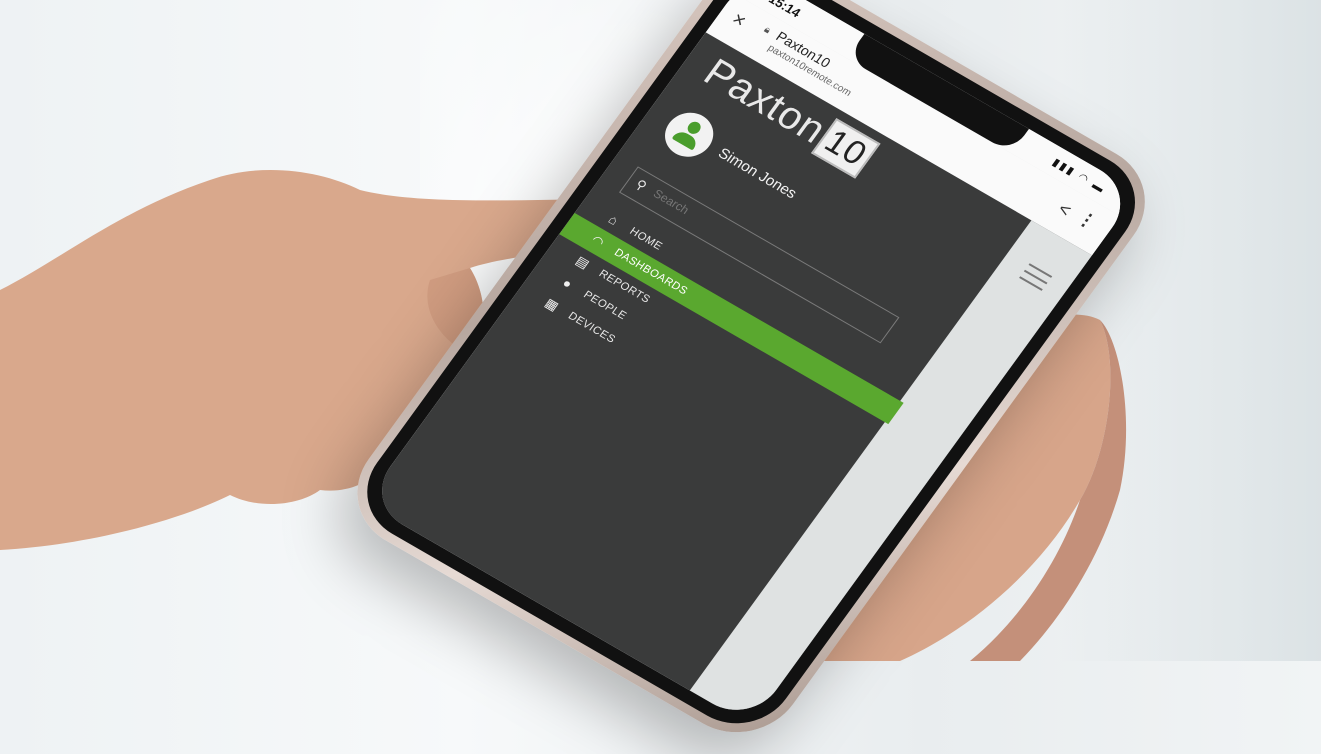  Describe the element at coordinates (1064, 210) in the screenshot. I see `share-icon: <` at that location.